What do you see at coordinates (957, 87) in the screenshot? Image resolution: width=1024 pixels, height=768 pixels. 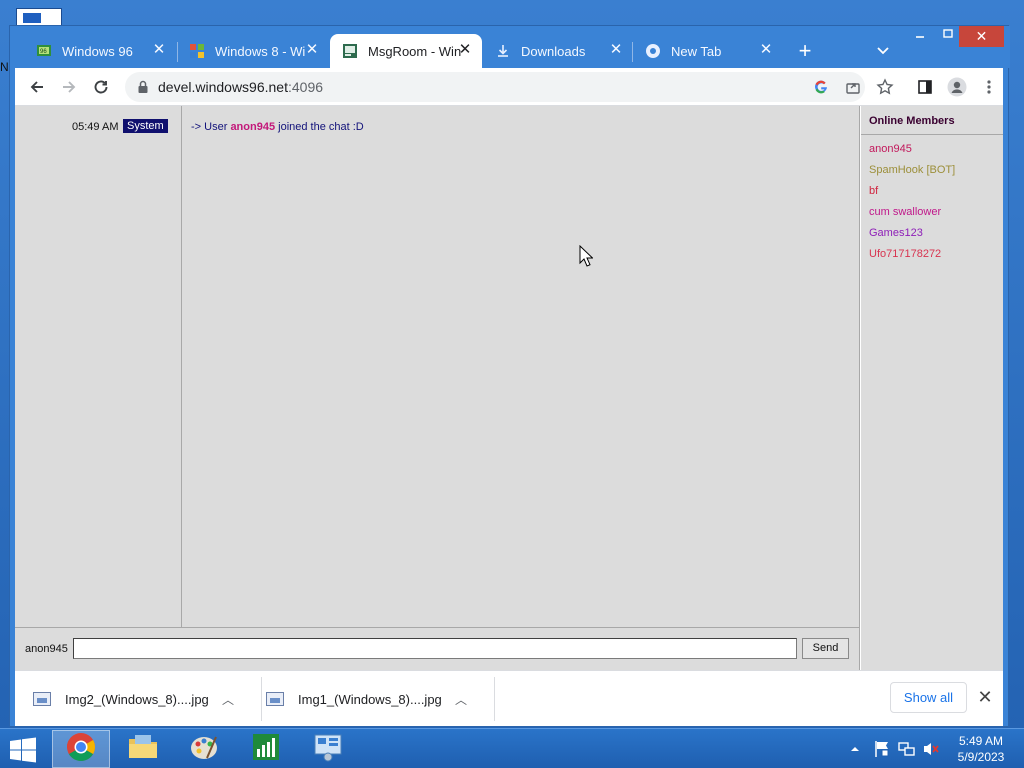 I see `profile-avatar-icon` at bounding box center [957, 87].